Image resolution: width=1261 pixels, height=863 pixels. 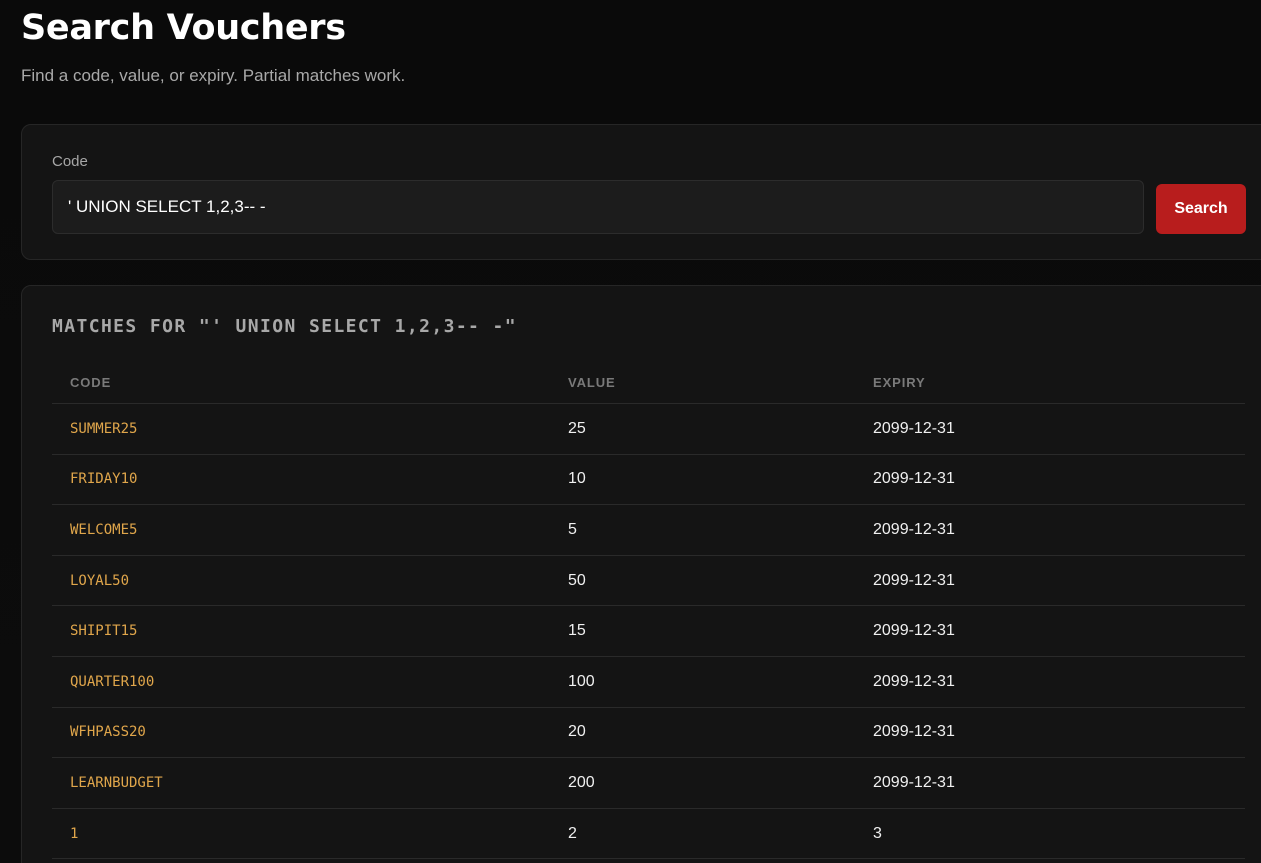 I want to click on voucher-expiry: 3, so click(x=1050, y=834).